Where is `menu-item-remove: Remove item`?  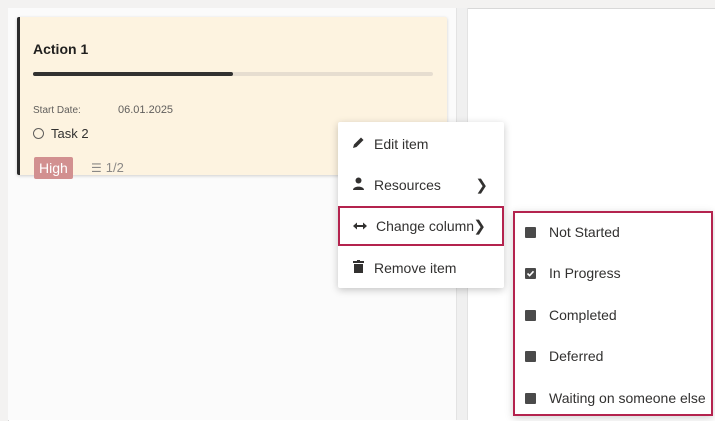 menu-item-remove: Remove item is located at coordinates (421, 268).